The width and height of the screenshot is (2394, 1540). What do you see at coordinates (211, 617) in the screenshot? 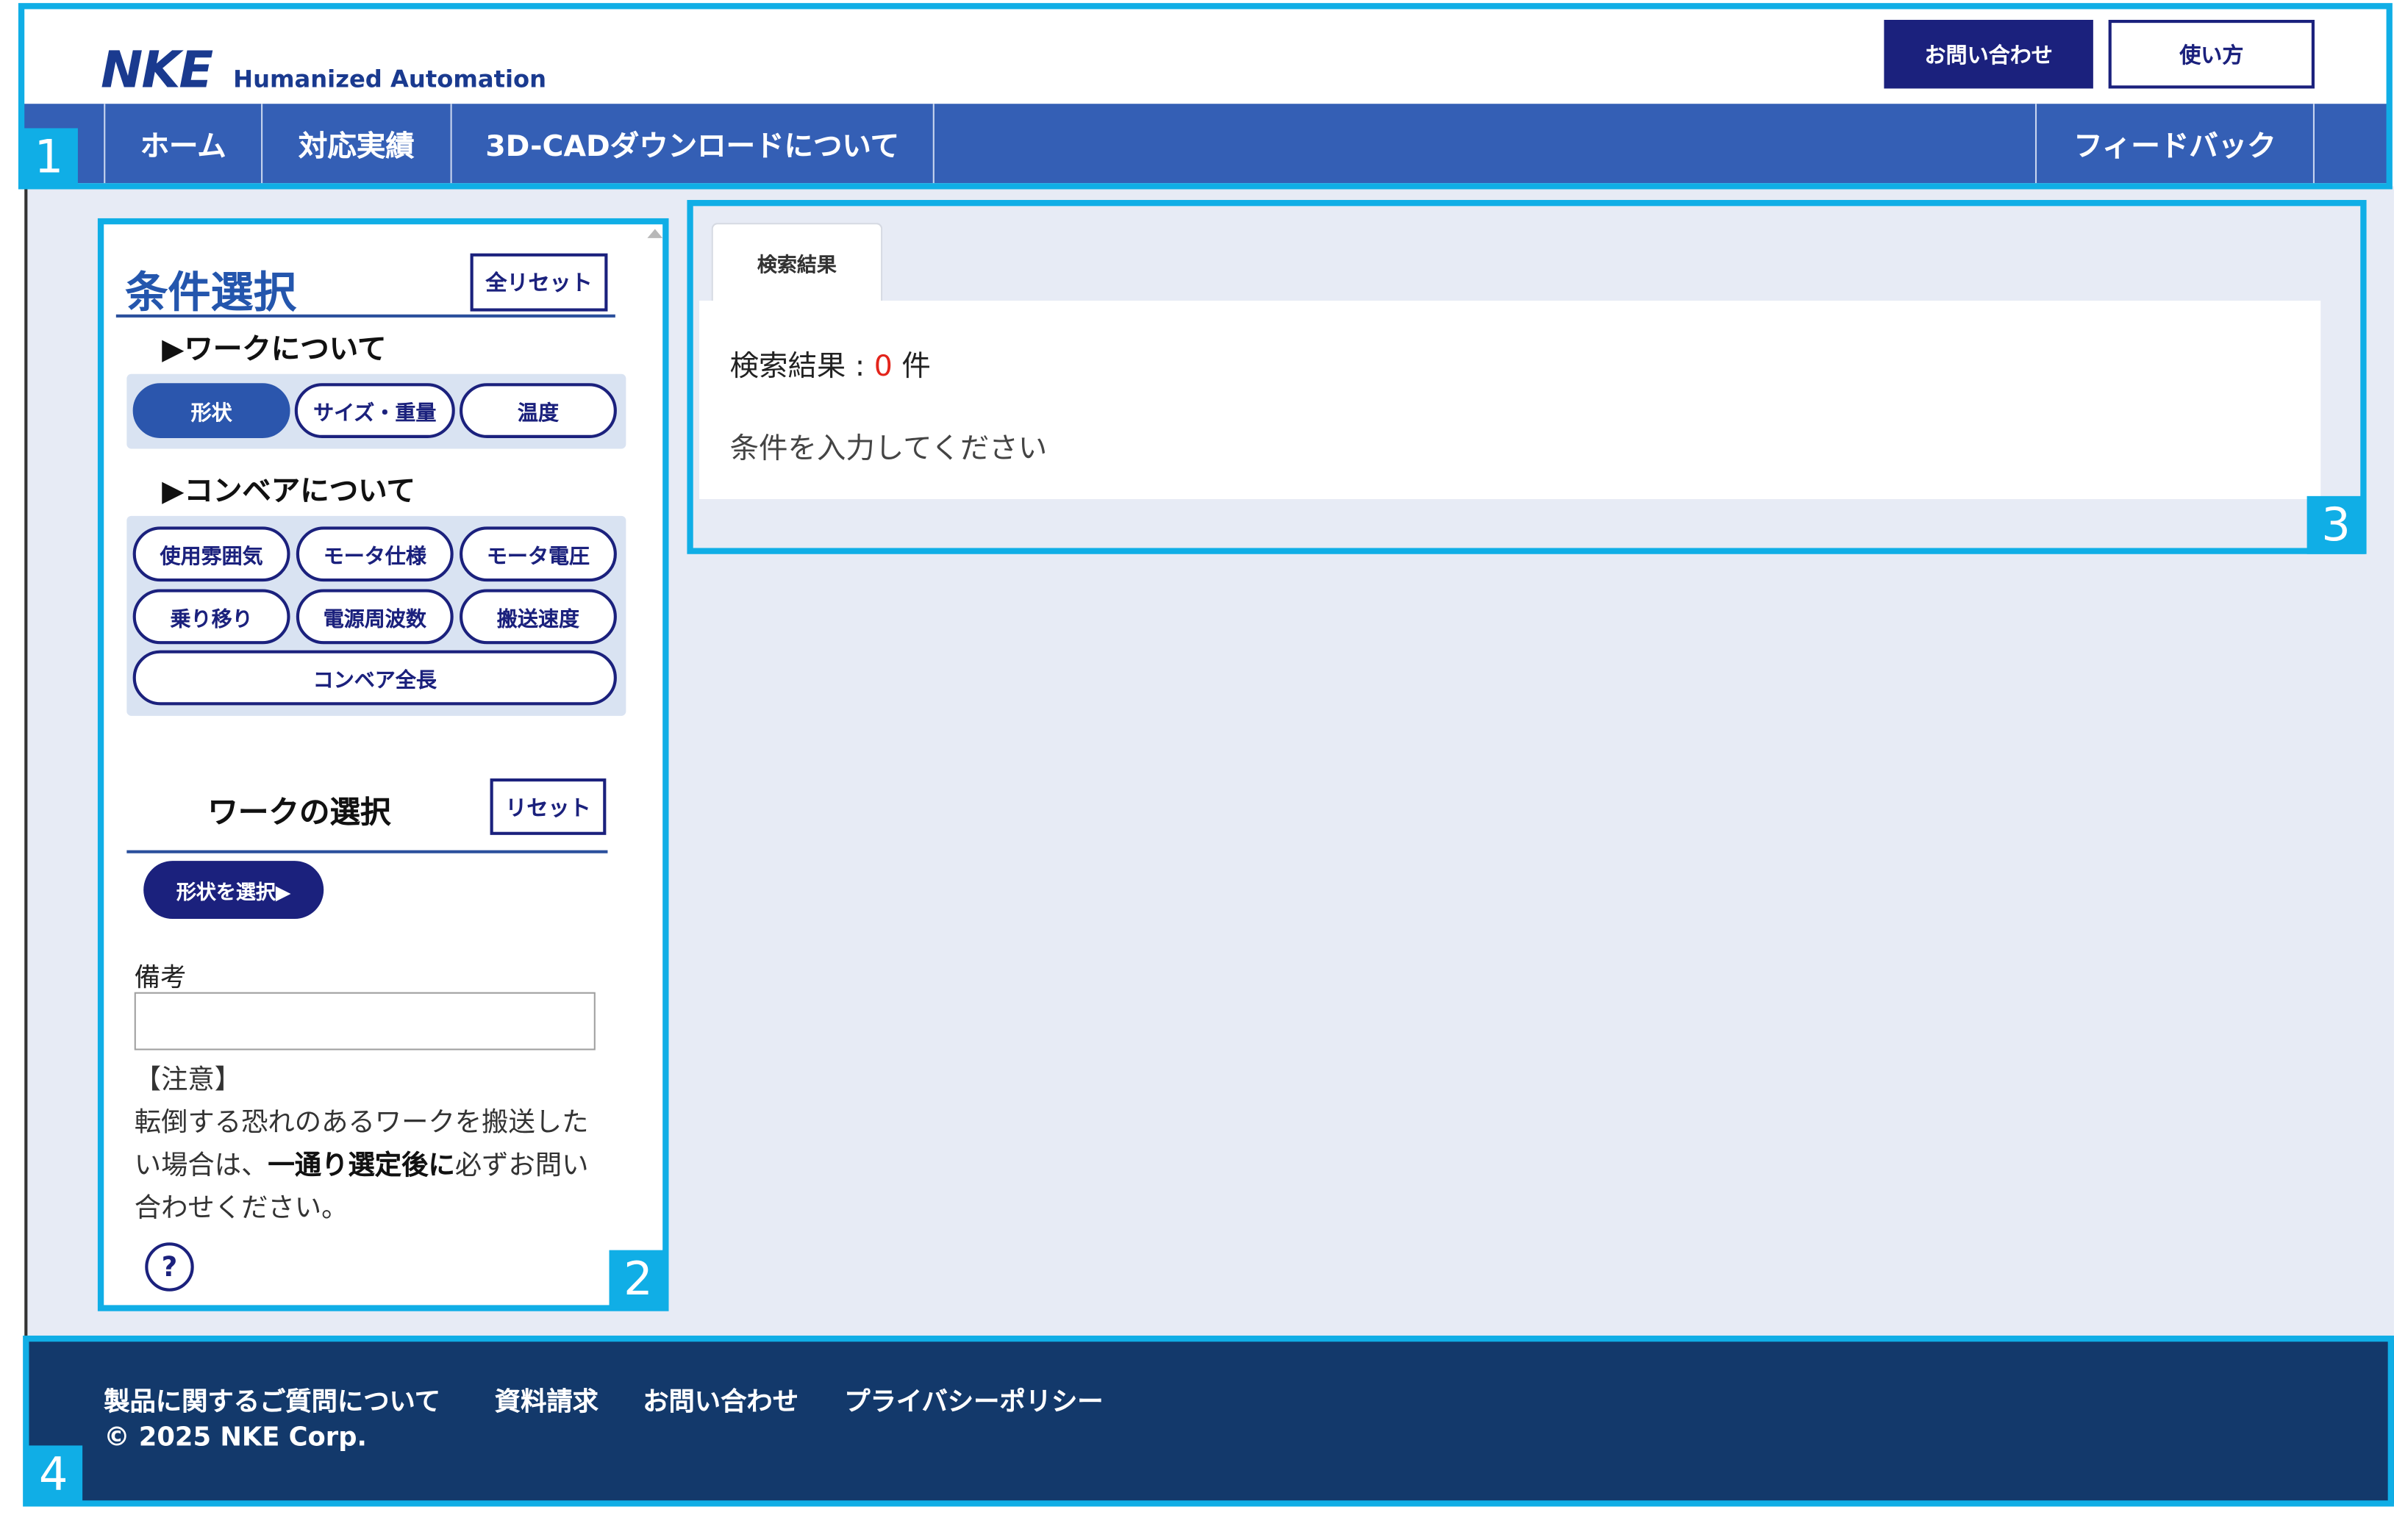
I see `chip-transfer: 乗り移り` at bounding box center [211, 617].